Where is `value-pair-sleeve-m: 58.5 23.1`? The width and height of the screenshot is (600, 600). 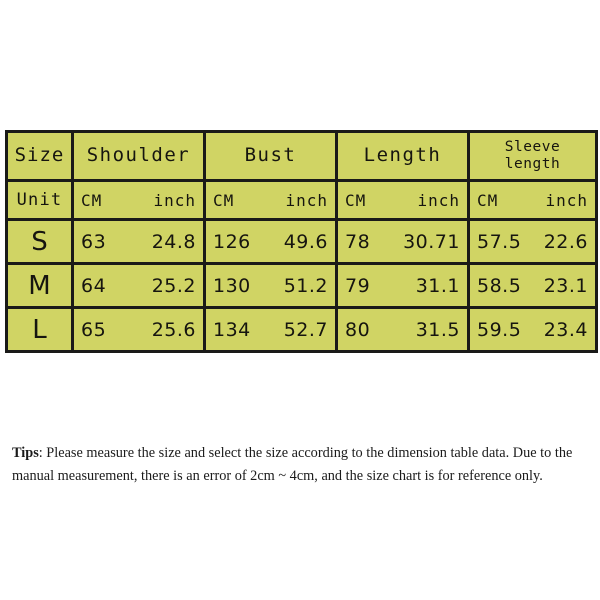 value-pair-sleeve-m: 58.5 23.1 is located at coordinates (533, 286).